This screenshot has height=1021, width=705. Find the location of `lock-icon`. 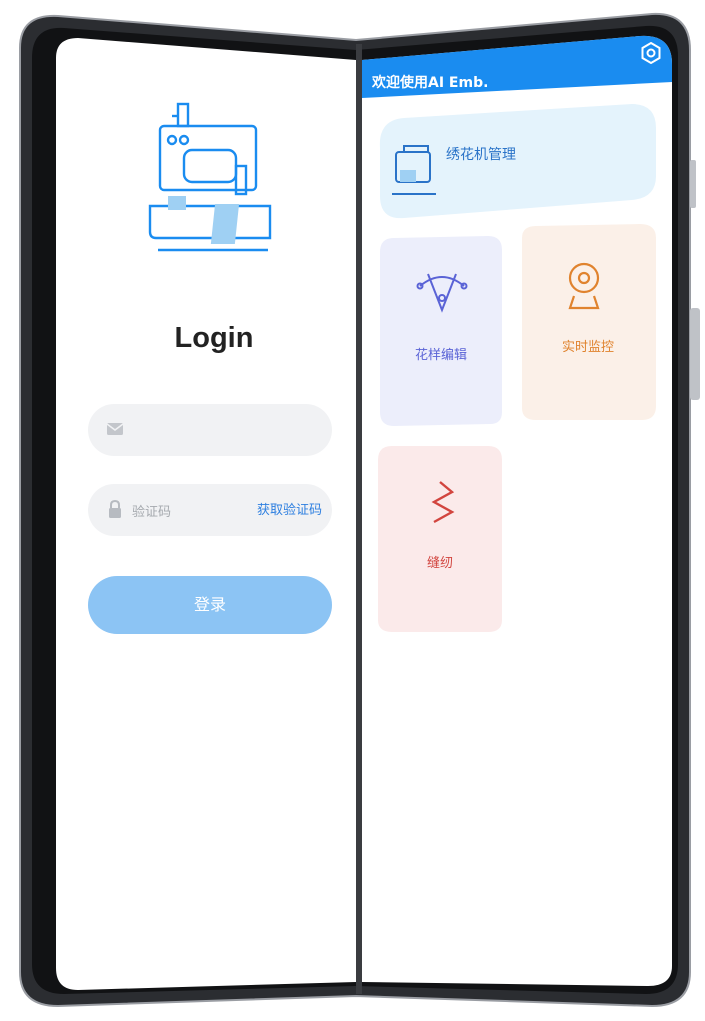

lock-icon is located at coordinates (115, 509).